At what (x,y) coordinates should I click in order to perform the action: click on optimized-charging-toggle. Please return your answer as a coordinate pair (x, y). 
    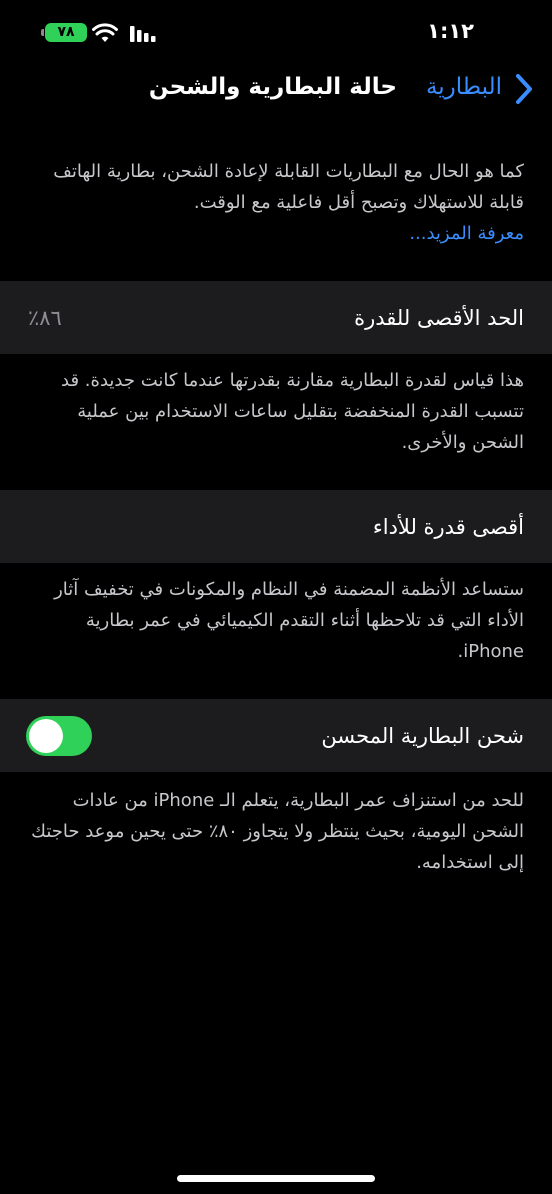
    Looking at the image, I should click on (59, 735).